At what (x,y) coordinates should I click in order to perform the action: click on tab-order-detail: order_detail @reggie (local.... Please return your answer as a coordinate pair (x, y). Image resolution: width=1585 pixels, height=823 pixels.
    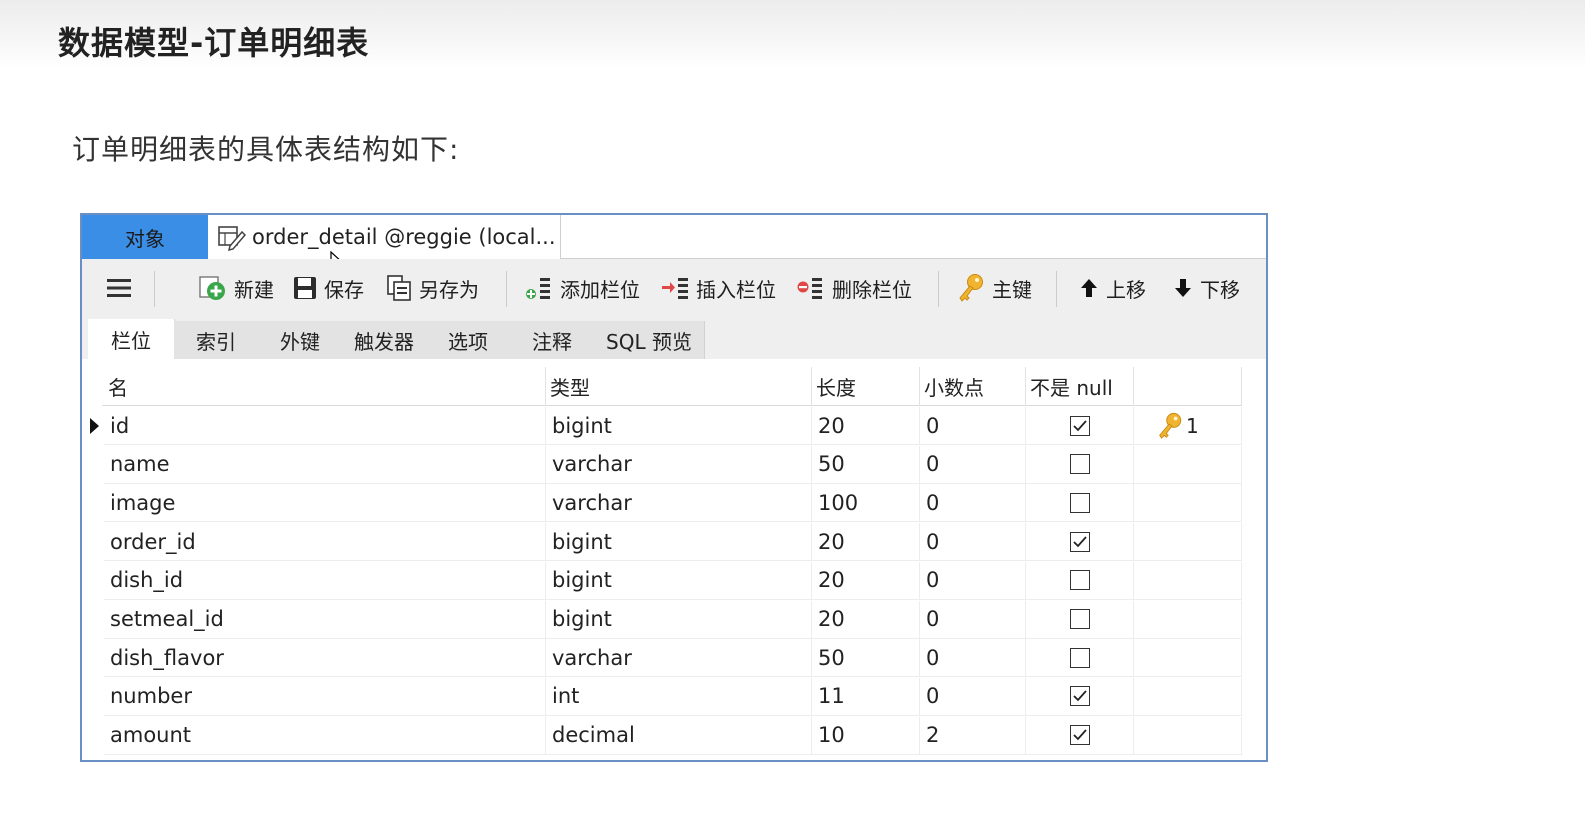
    Looking at the image, I should click on (384, 237).